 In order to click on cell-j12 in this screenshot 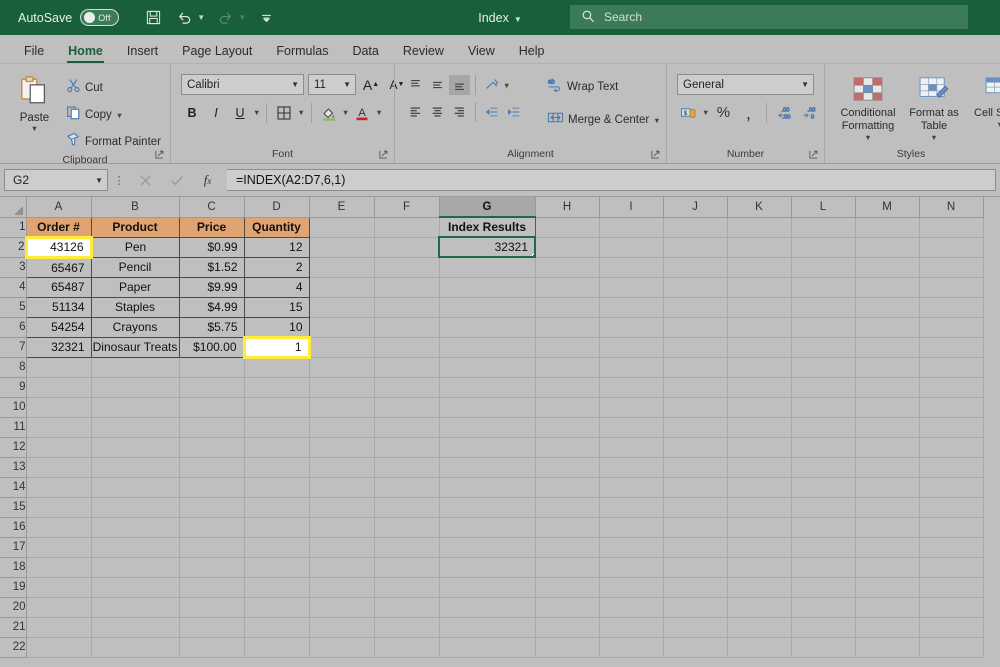, I will do `click(695, 447)`.